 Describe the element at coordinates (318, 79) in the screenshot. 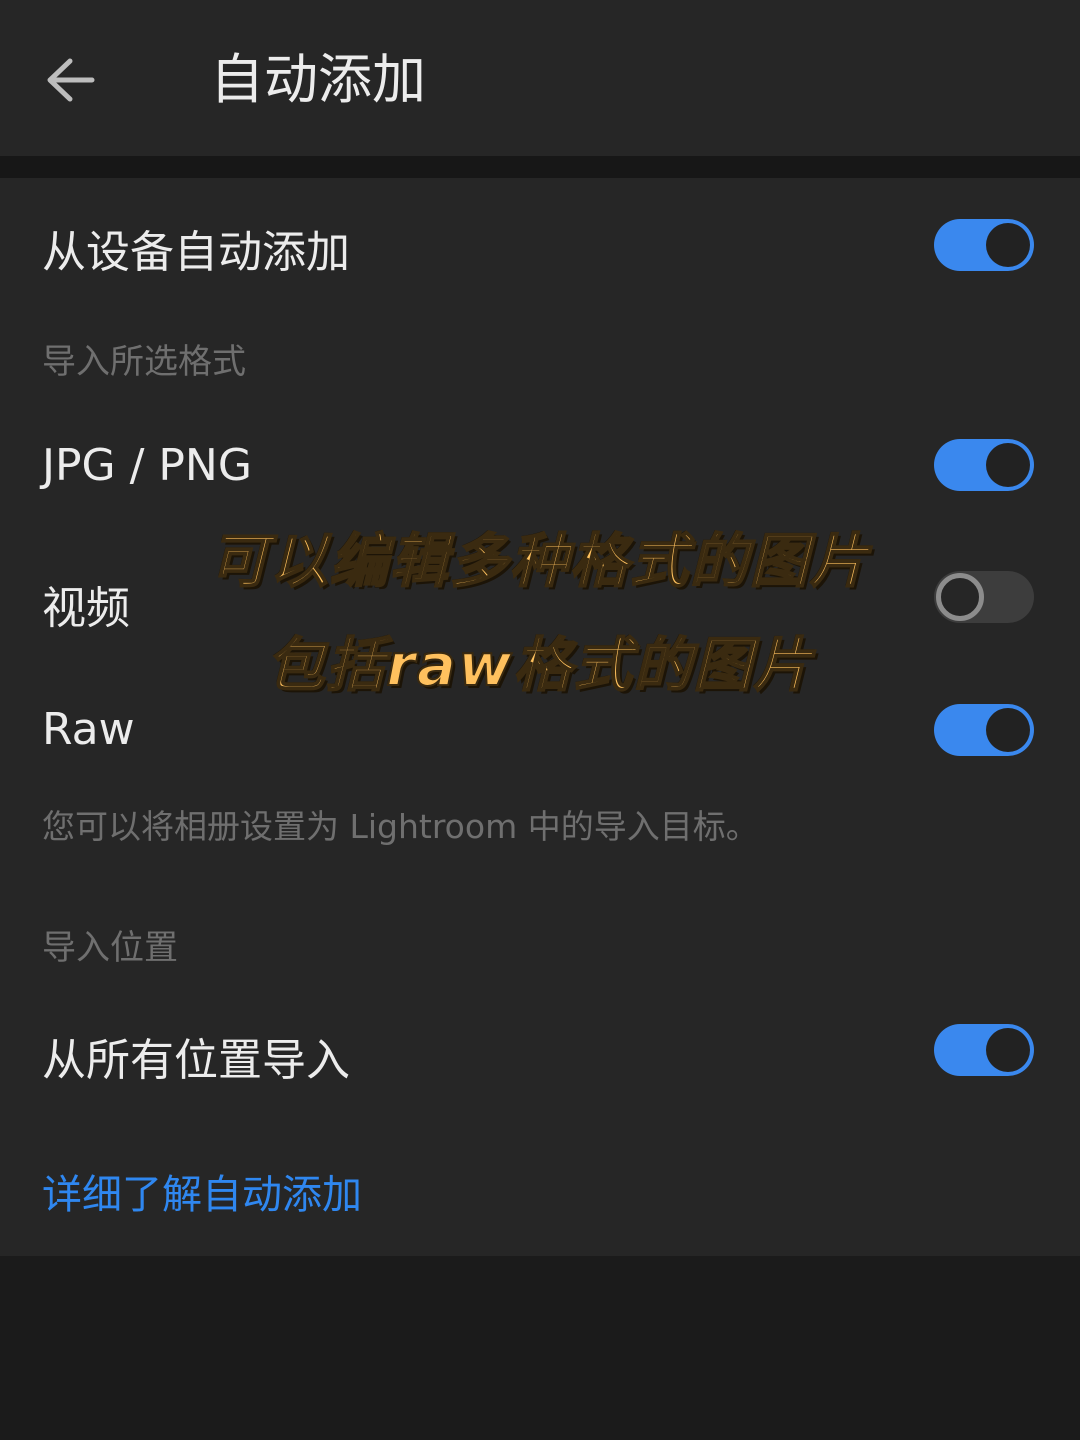

I see `page-title: 自动添加` at that location.